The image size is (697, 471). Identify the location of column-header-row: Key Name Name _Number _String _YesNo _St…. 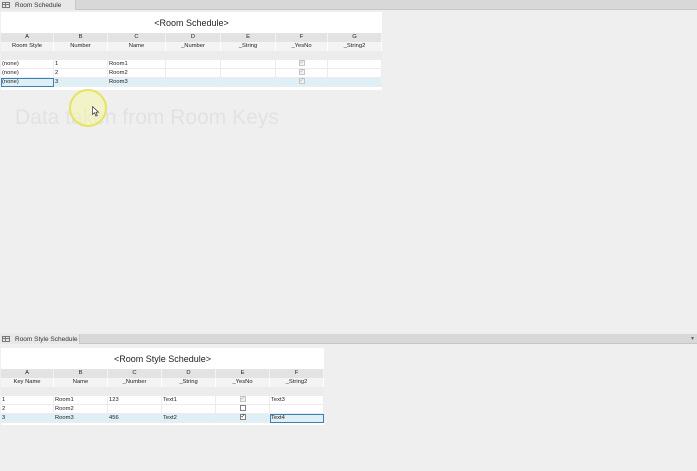
(162, 382).